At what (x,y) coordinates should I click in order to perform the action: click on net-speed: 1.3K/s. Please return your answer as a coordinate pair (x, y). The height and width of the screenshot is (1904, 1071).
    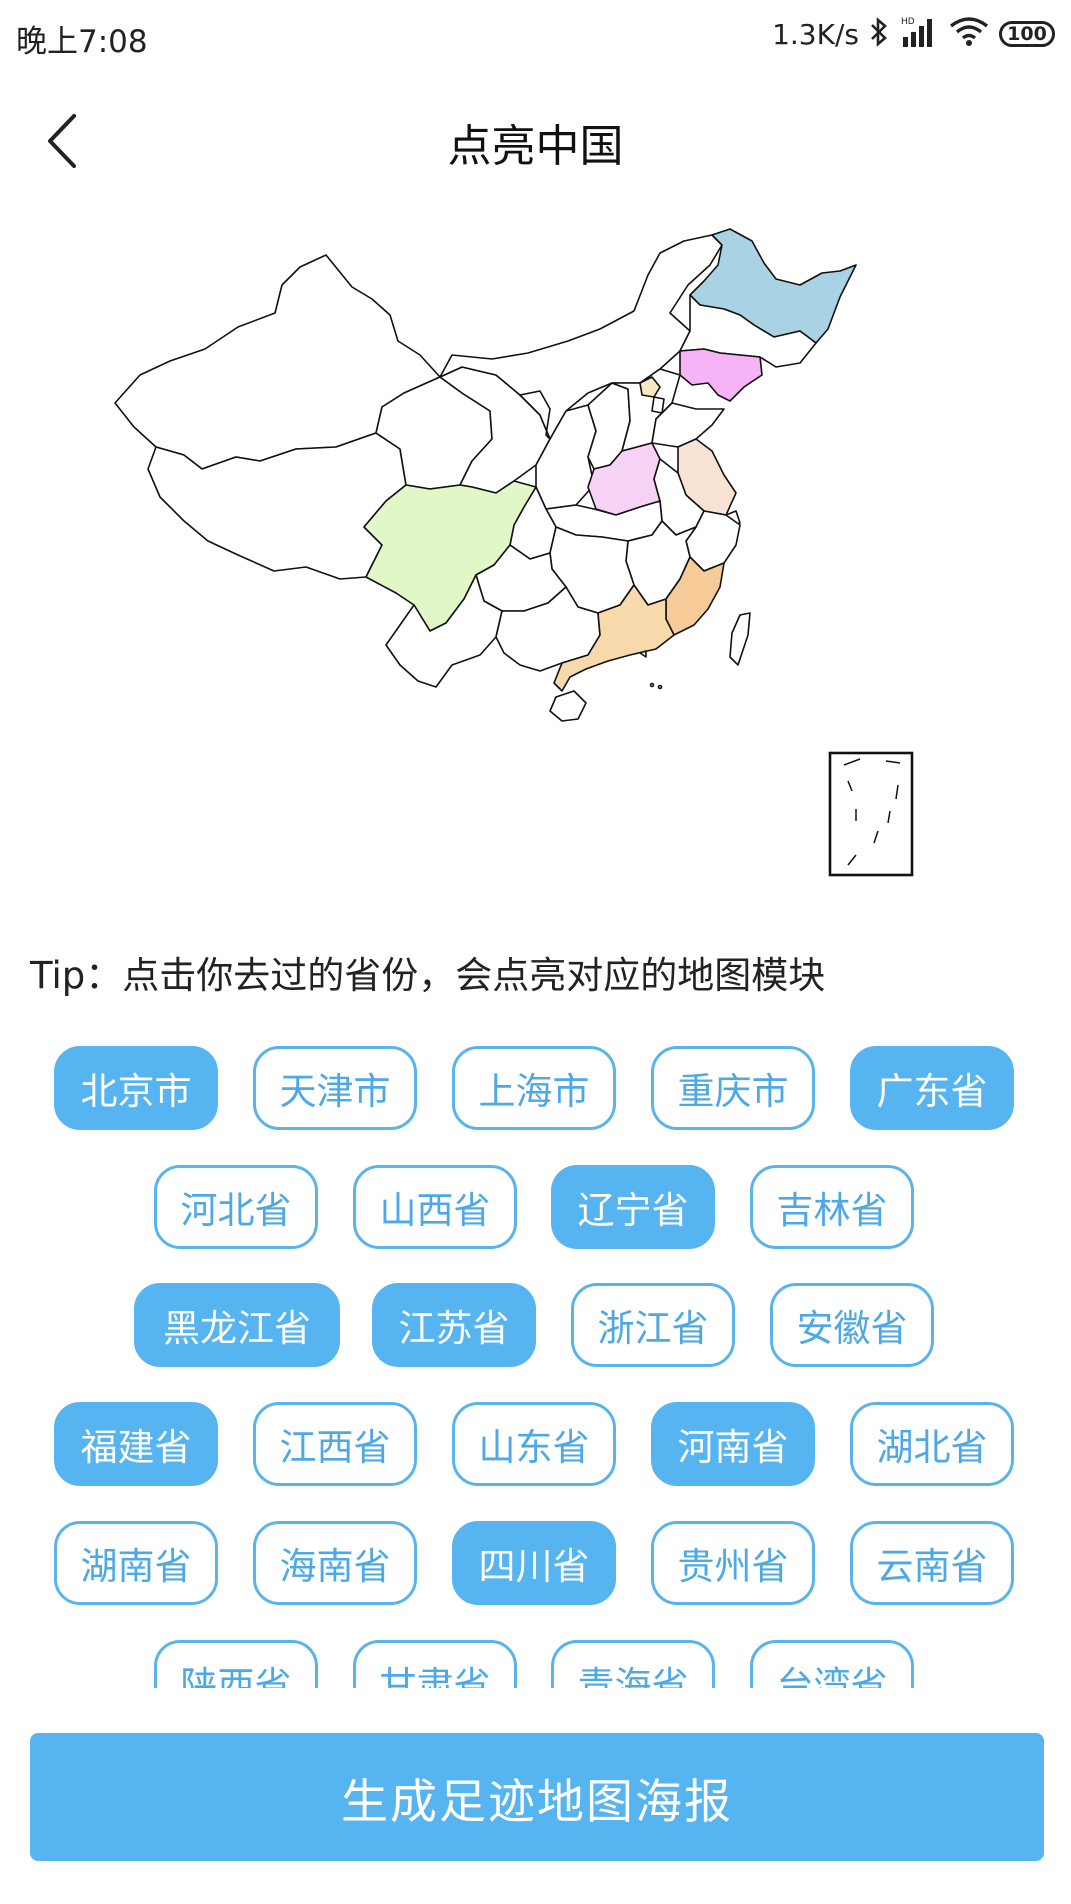
    Looking at the image, I should click on (815, 34).